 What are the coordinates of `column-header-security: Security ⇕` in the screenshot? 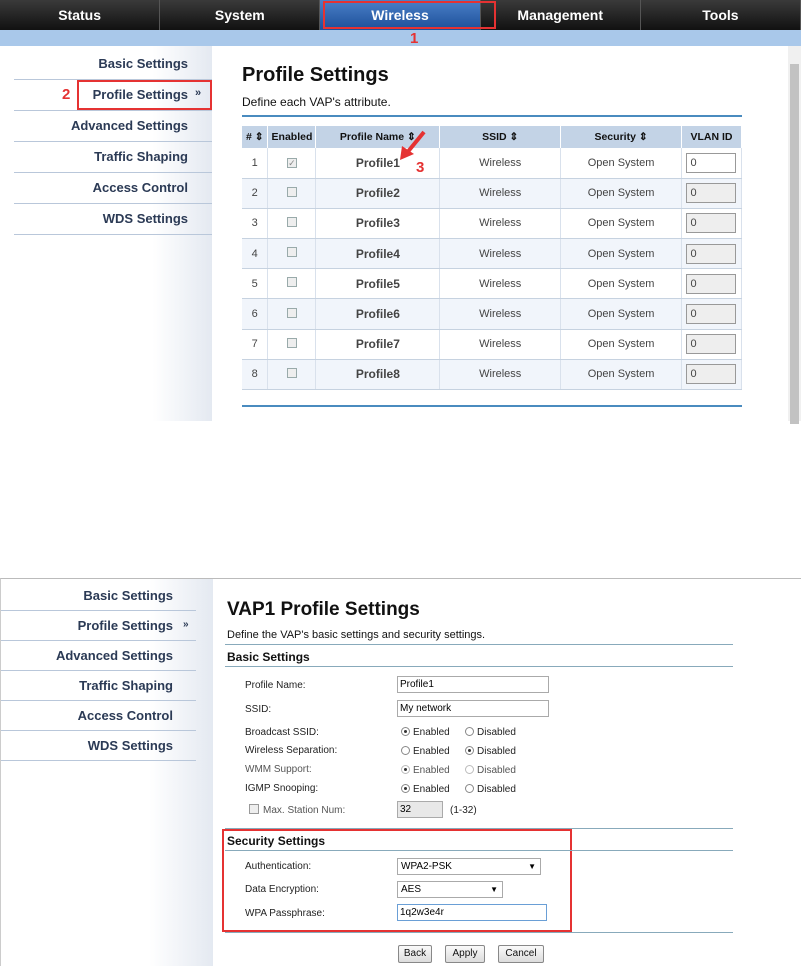 It's located at (621, 137).